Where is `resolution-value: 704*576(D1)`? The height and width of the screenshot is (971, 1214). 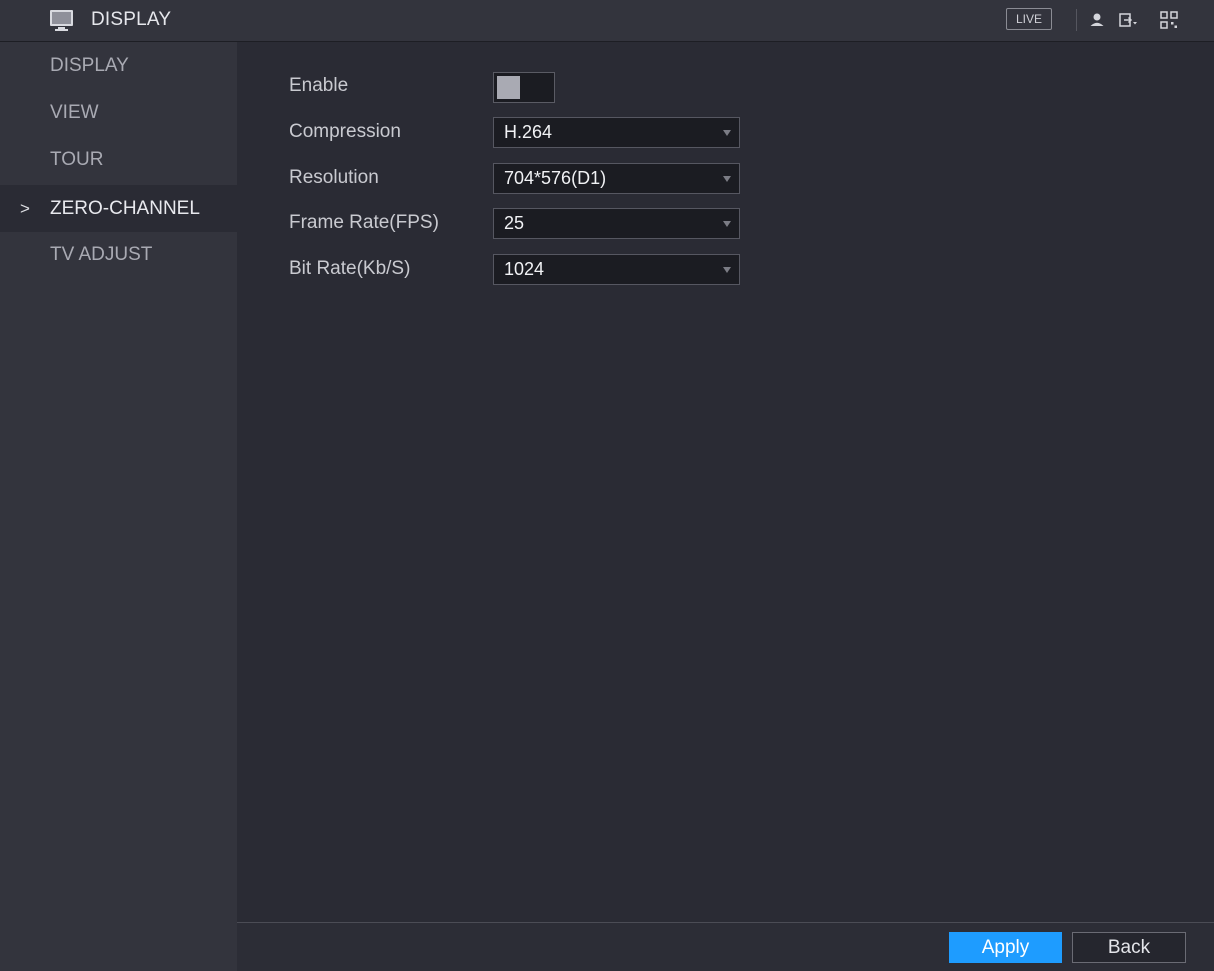 resolution-value: 704*576(D1) is located at coordinates (555, 178).